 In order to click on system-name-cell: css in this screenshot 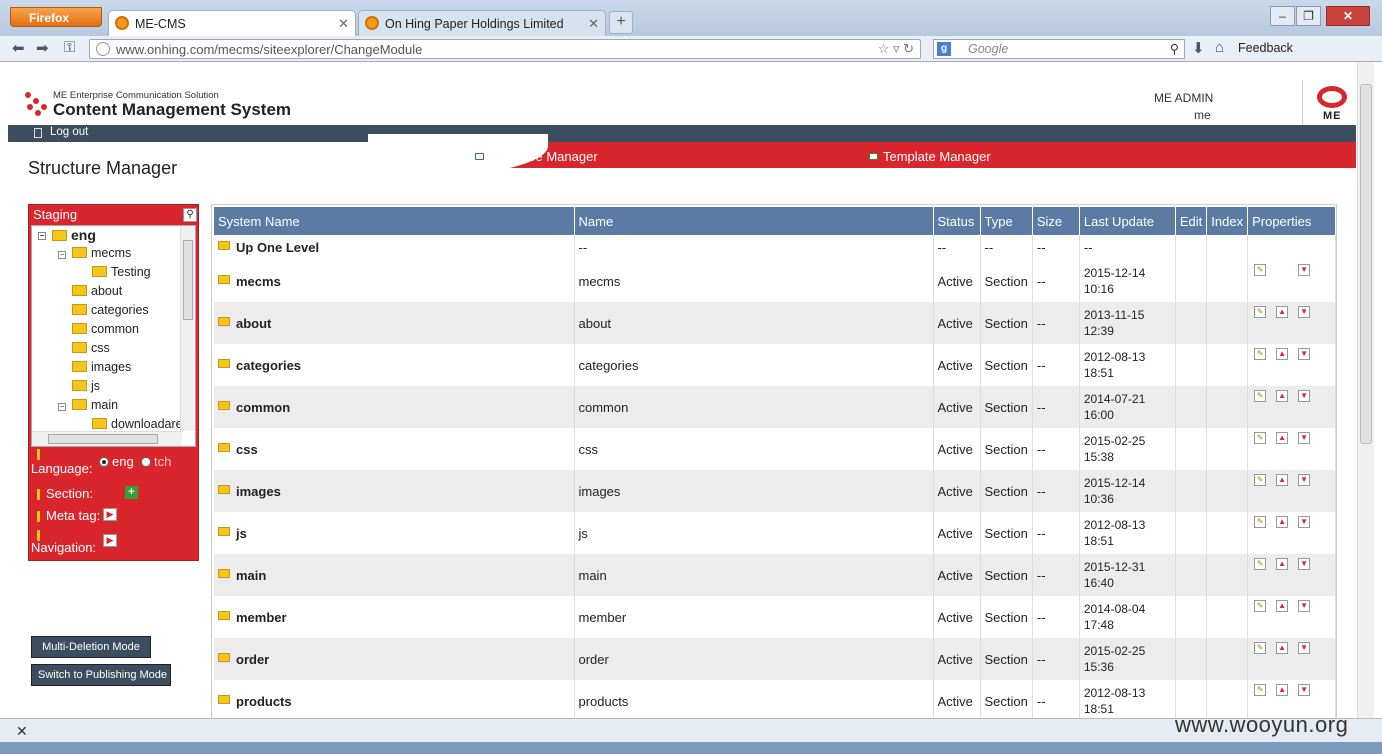, I will do `click(394, 449)`.